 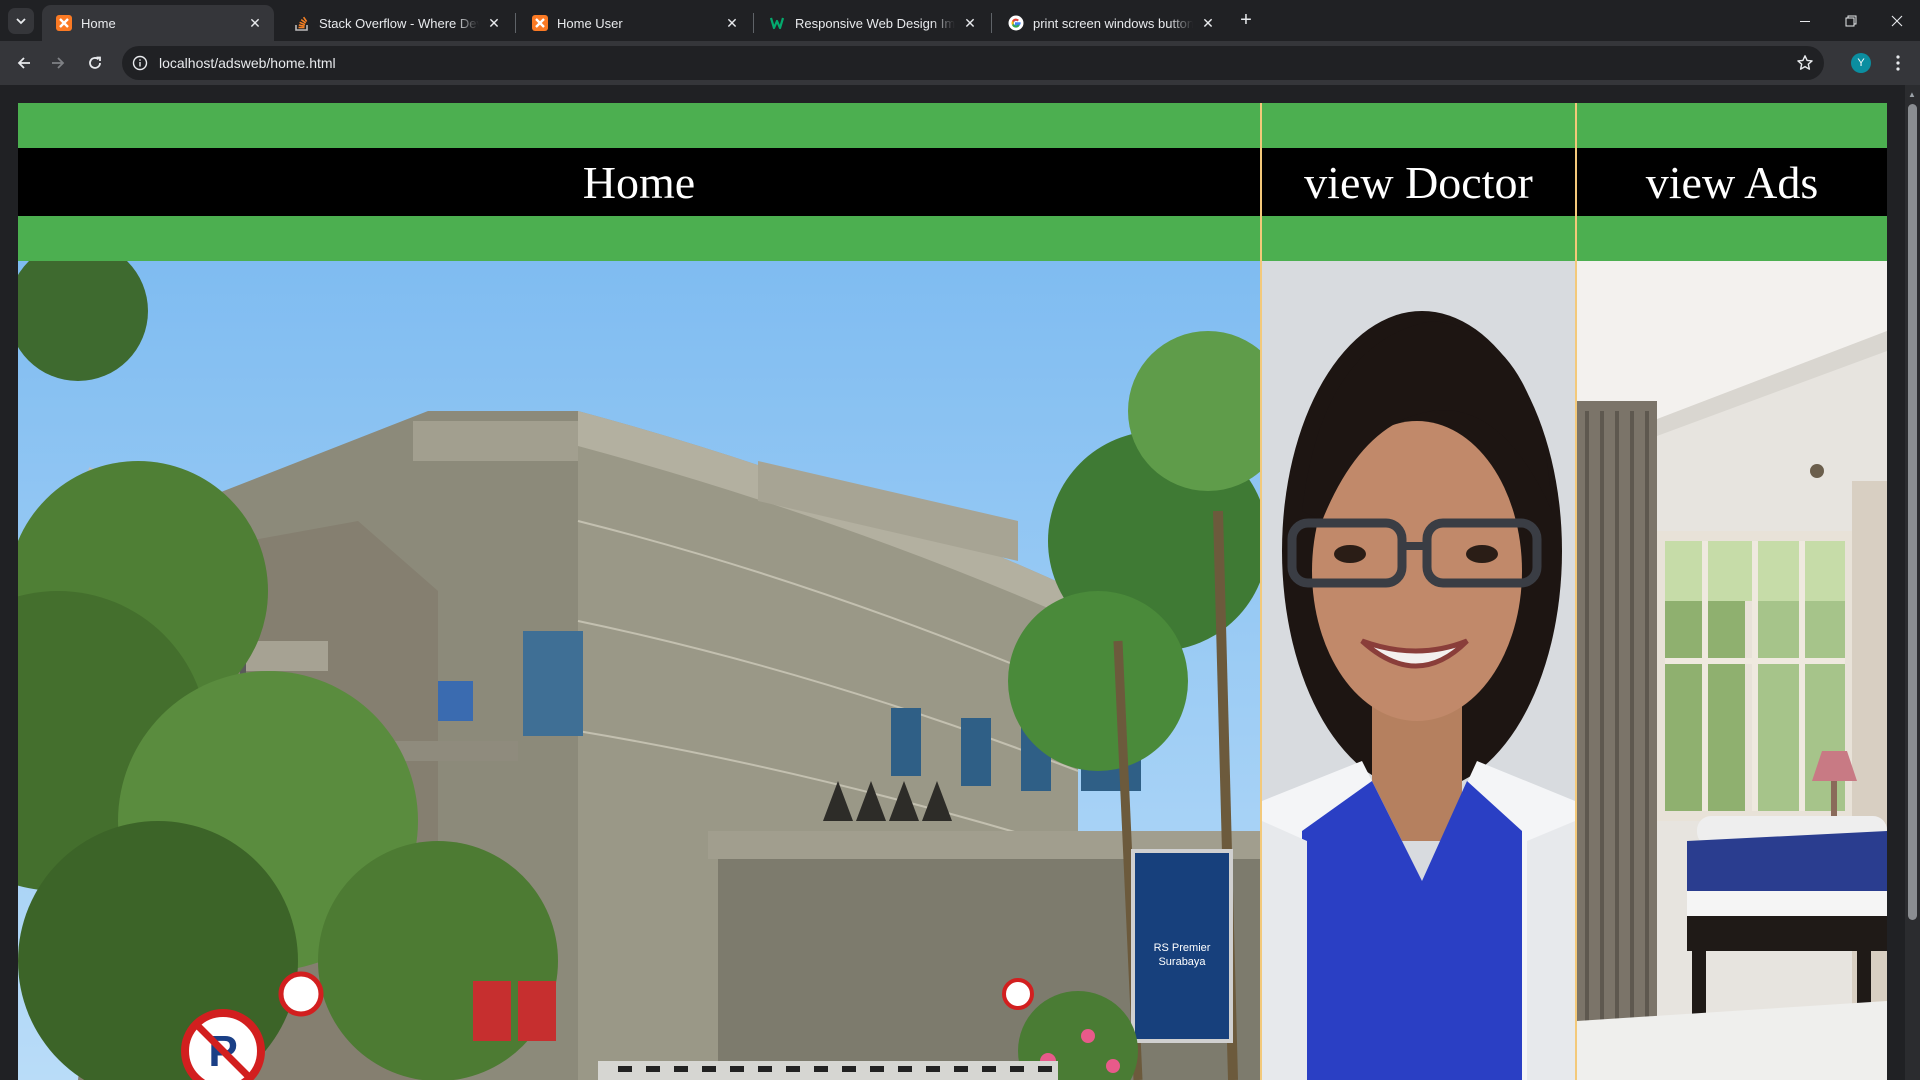 I want to click on arrow-right-icon, so click(x=58, y=63).